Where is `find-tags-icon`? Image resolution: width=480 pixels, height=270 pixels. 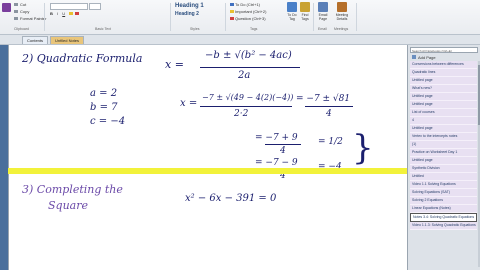
find-tags-icon is located at coordinates (305, 7).